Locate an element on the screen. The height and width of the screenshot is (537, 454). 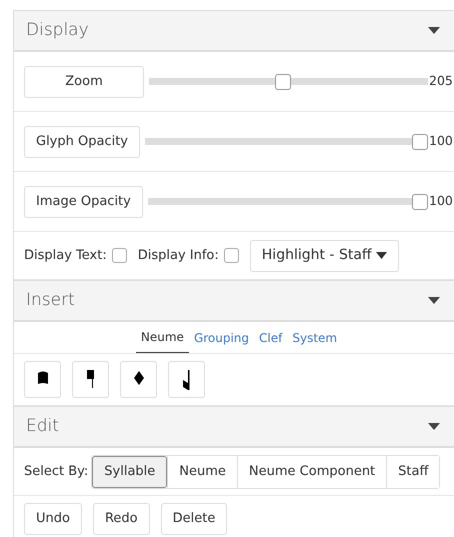
slider-label-button: Zoom is located at coordinates (84, 82).